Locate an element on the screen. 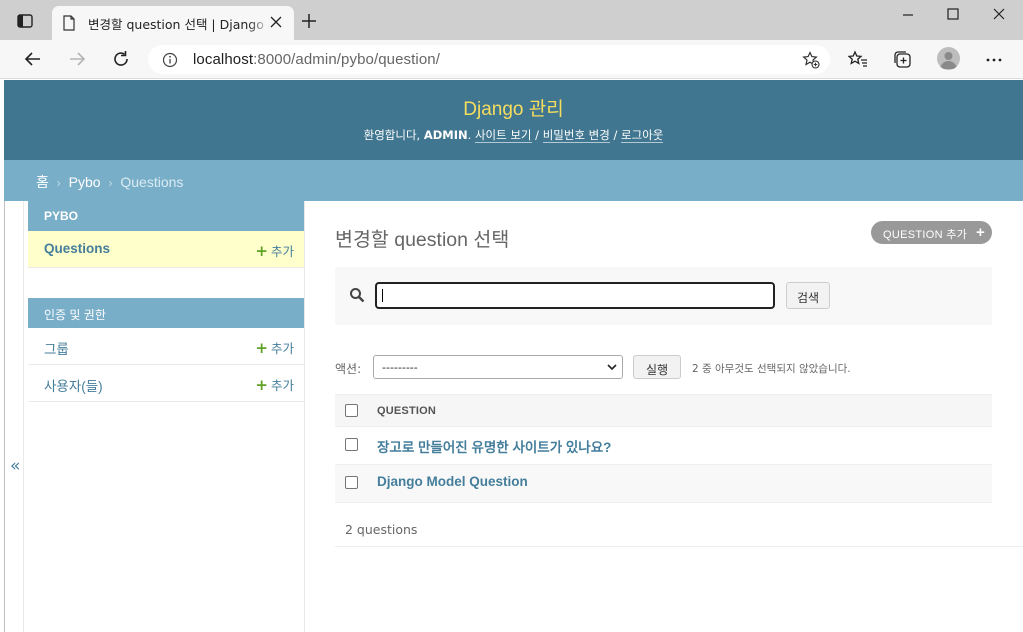 The image size is (1023, 632). add-question-button: QUESTION 추가 + is located at coordinates (931, 232).